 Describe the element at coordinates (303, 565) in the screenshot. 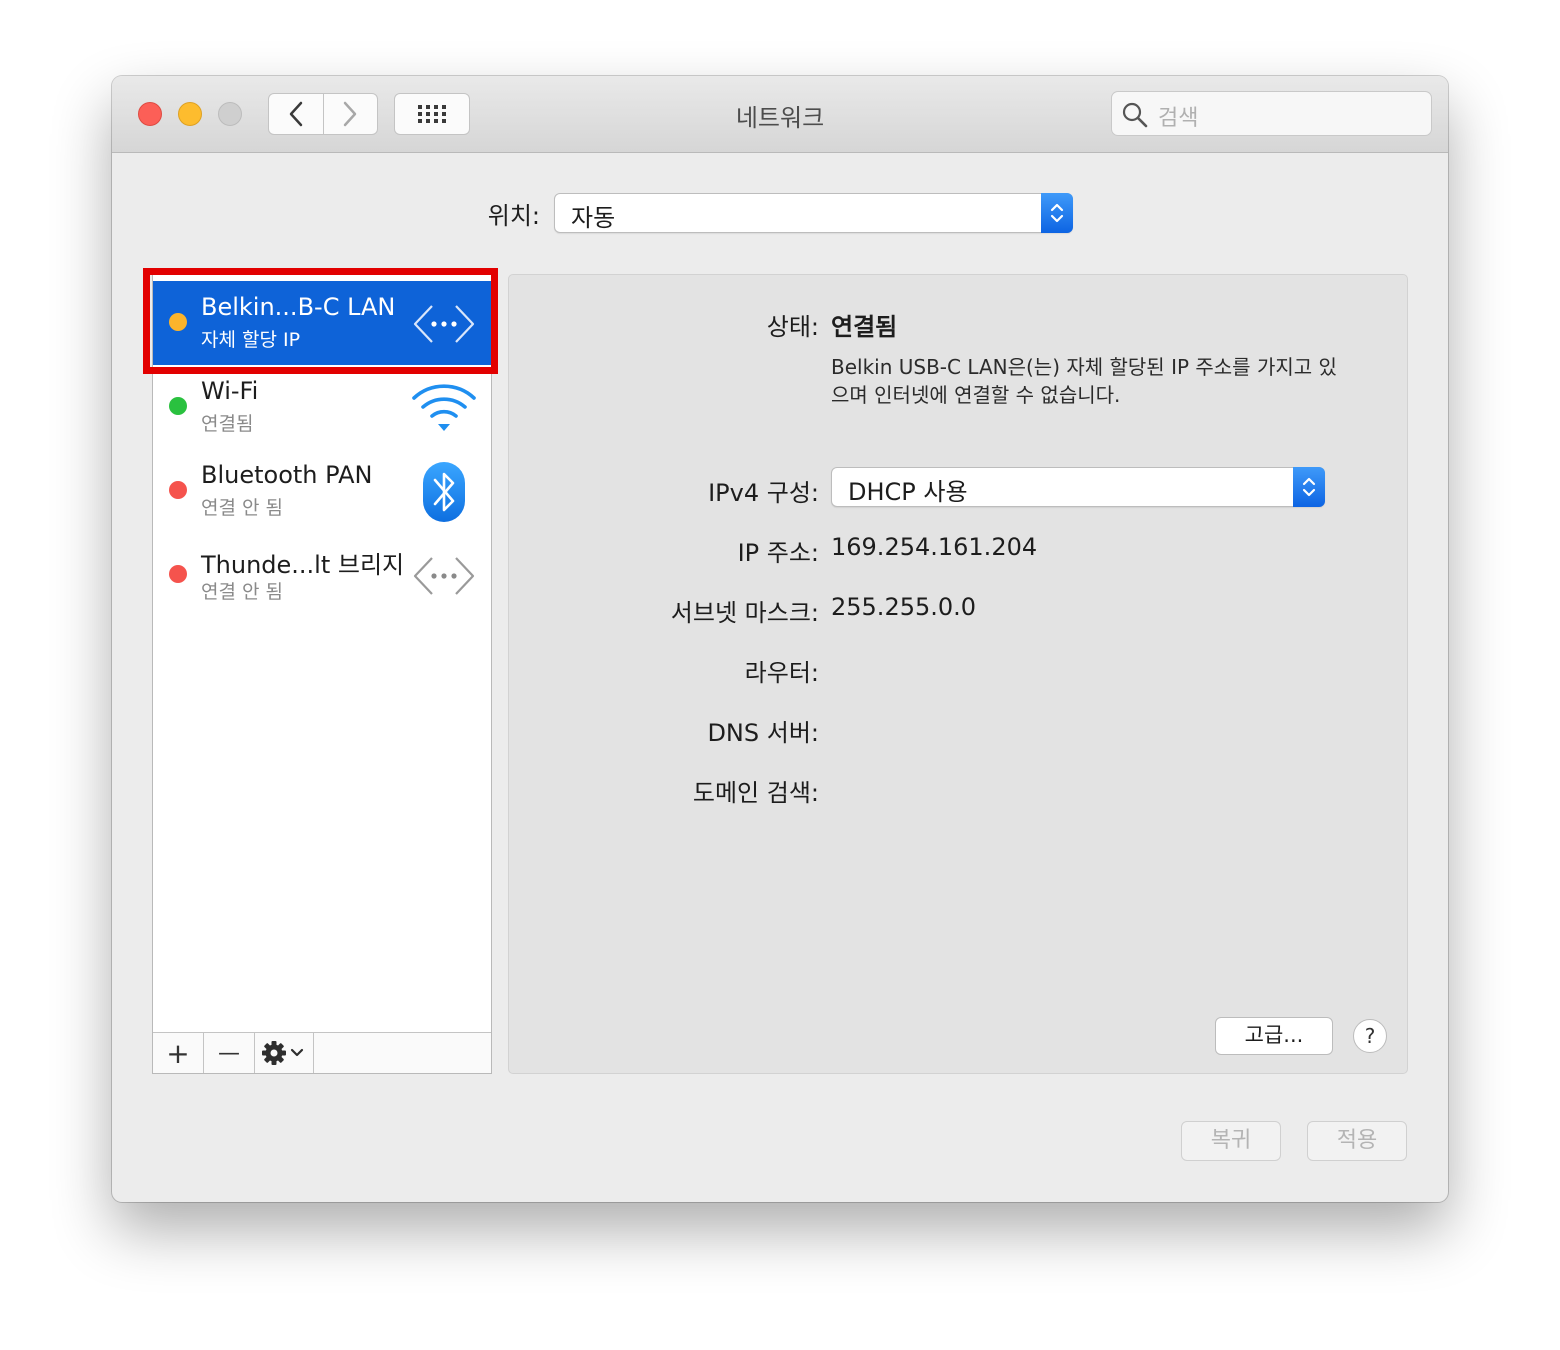

I see `service-name: Thunde...lt 브리지` at that location.